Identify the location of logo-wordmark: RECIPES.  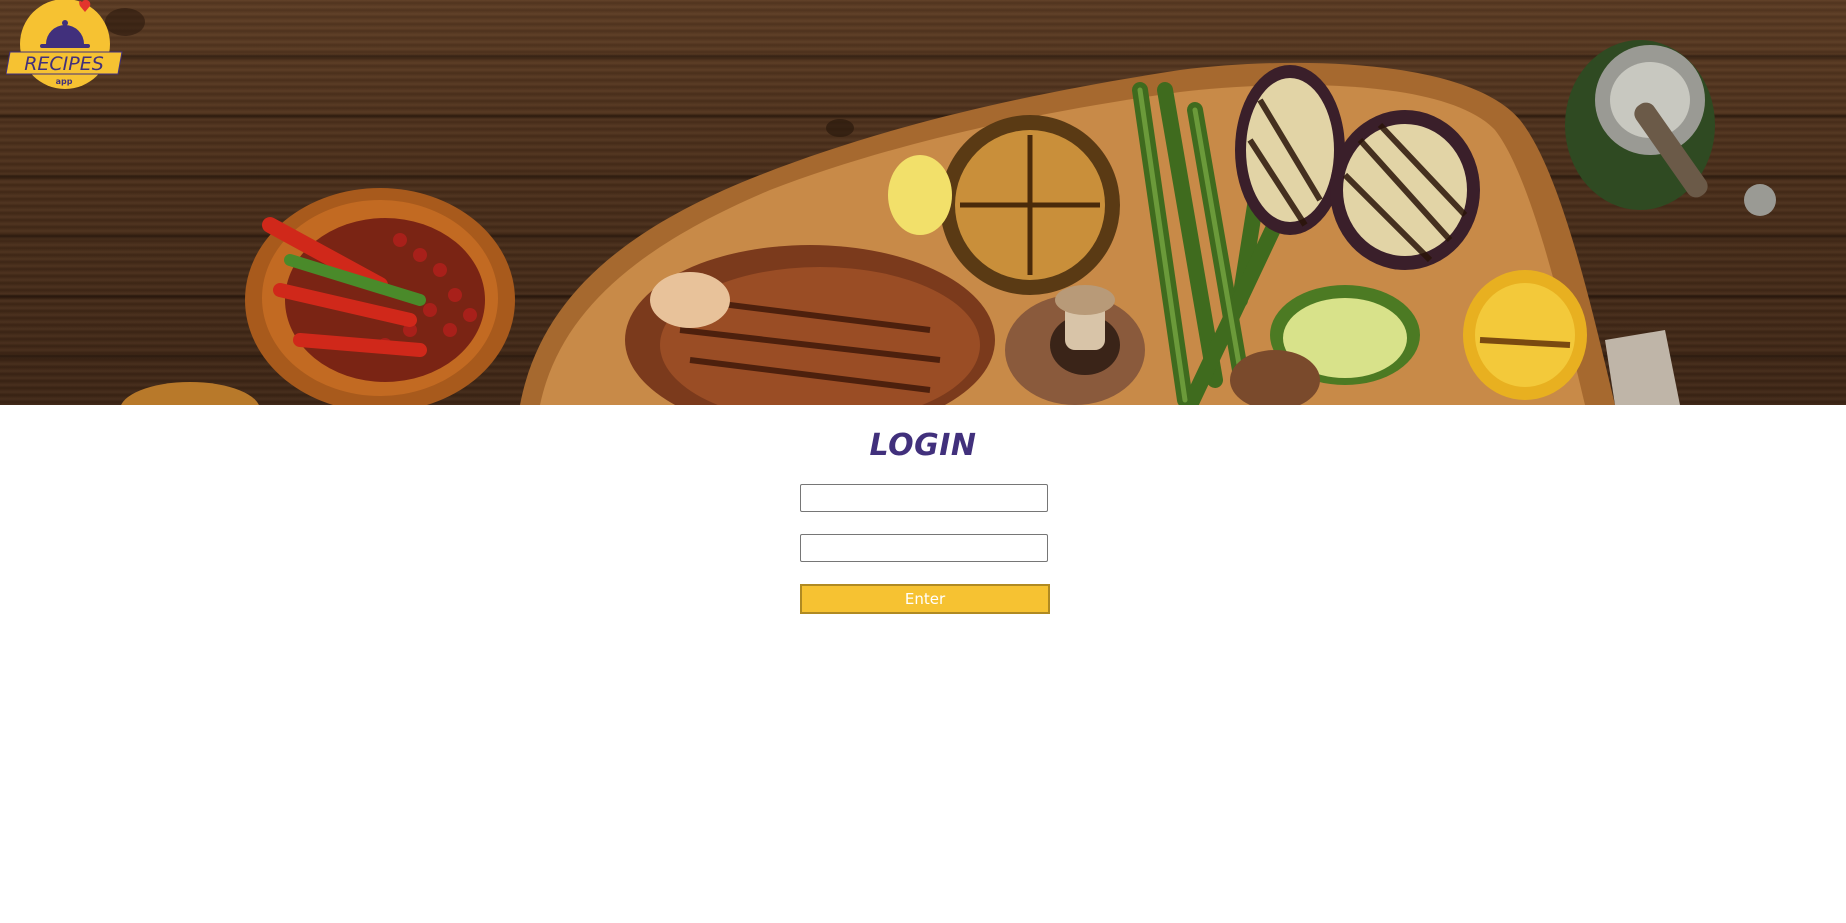
(64, 64).